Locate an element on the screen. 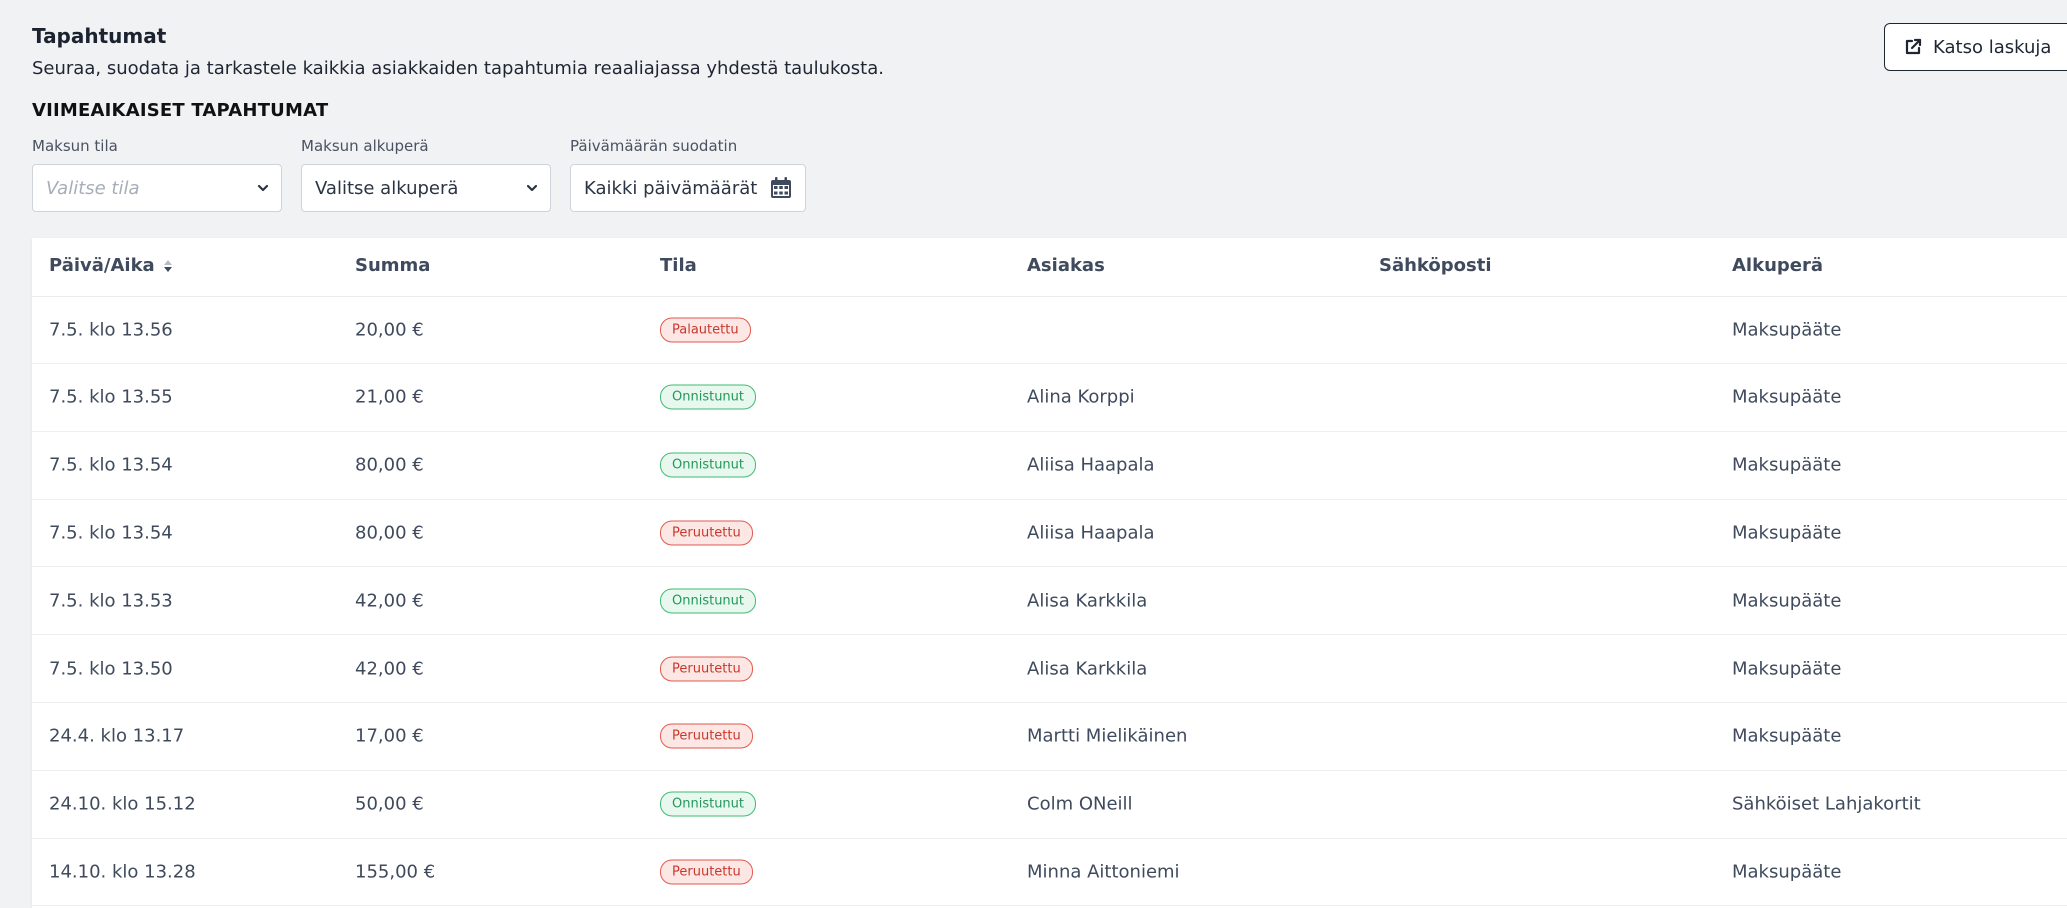 The height and width of the screenshot is (908, 2067). cell-amount: 50,00 € is located at coordinates (389, 804).